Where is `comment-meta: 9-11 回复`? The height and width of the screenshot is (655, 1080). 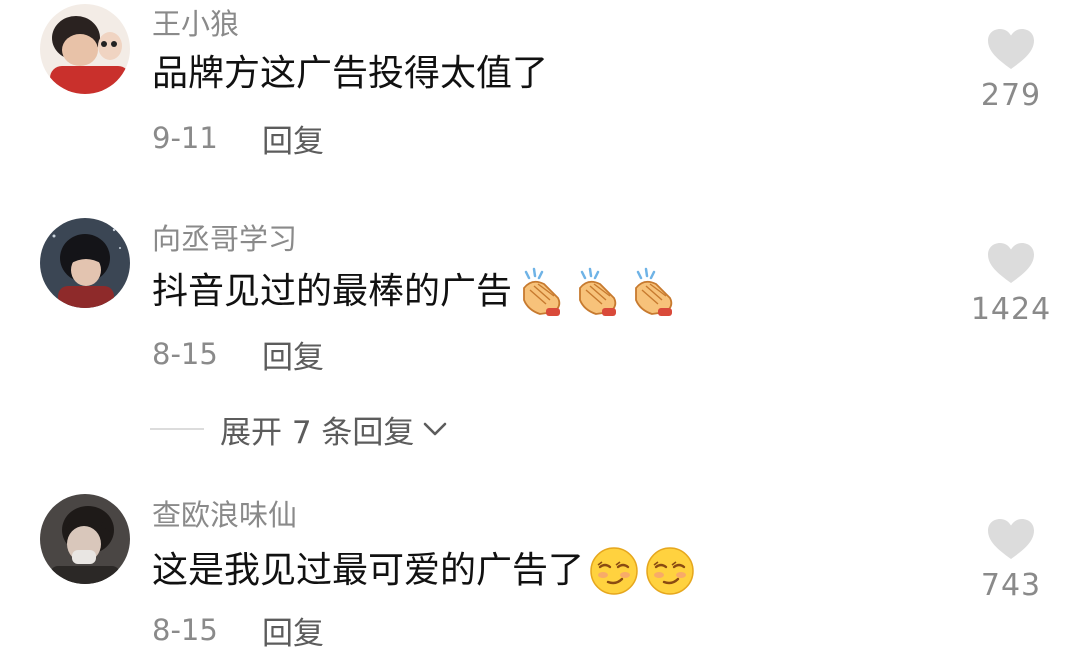 comment-meta: 9-11 回复 is located at coordinates (238, 138).